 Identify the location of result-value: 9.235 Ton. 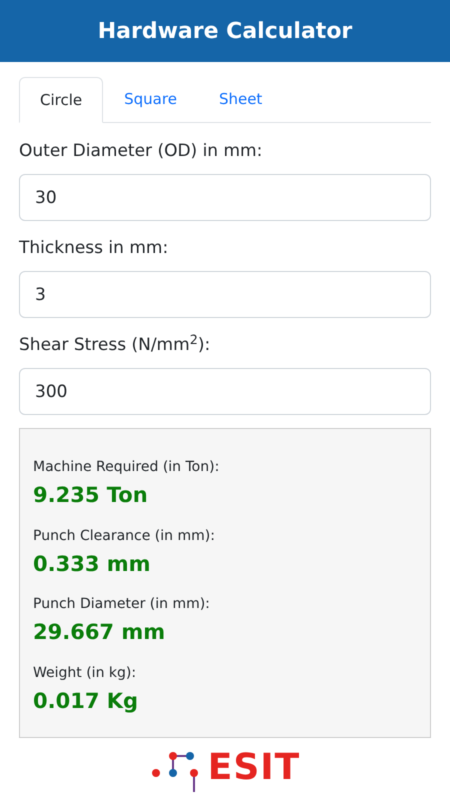
(91, 495).